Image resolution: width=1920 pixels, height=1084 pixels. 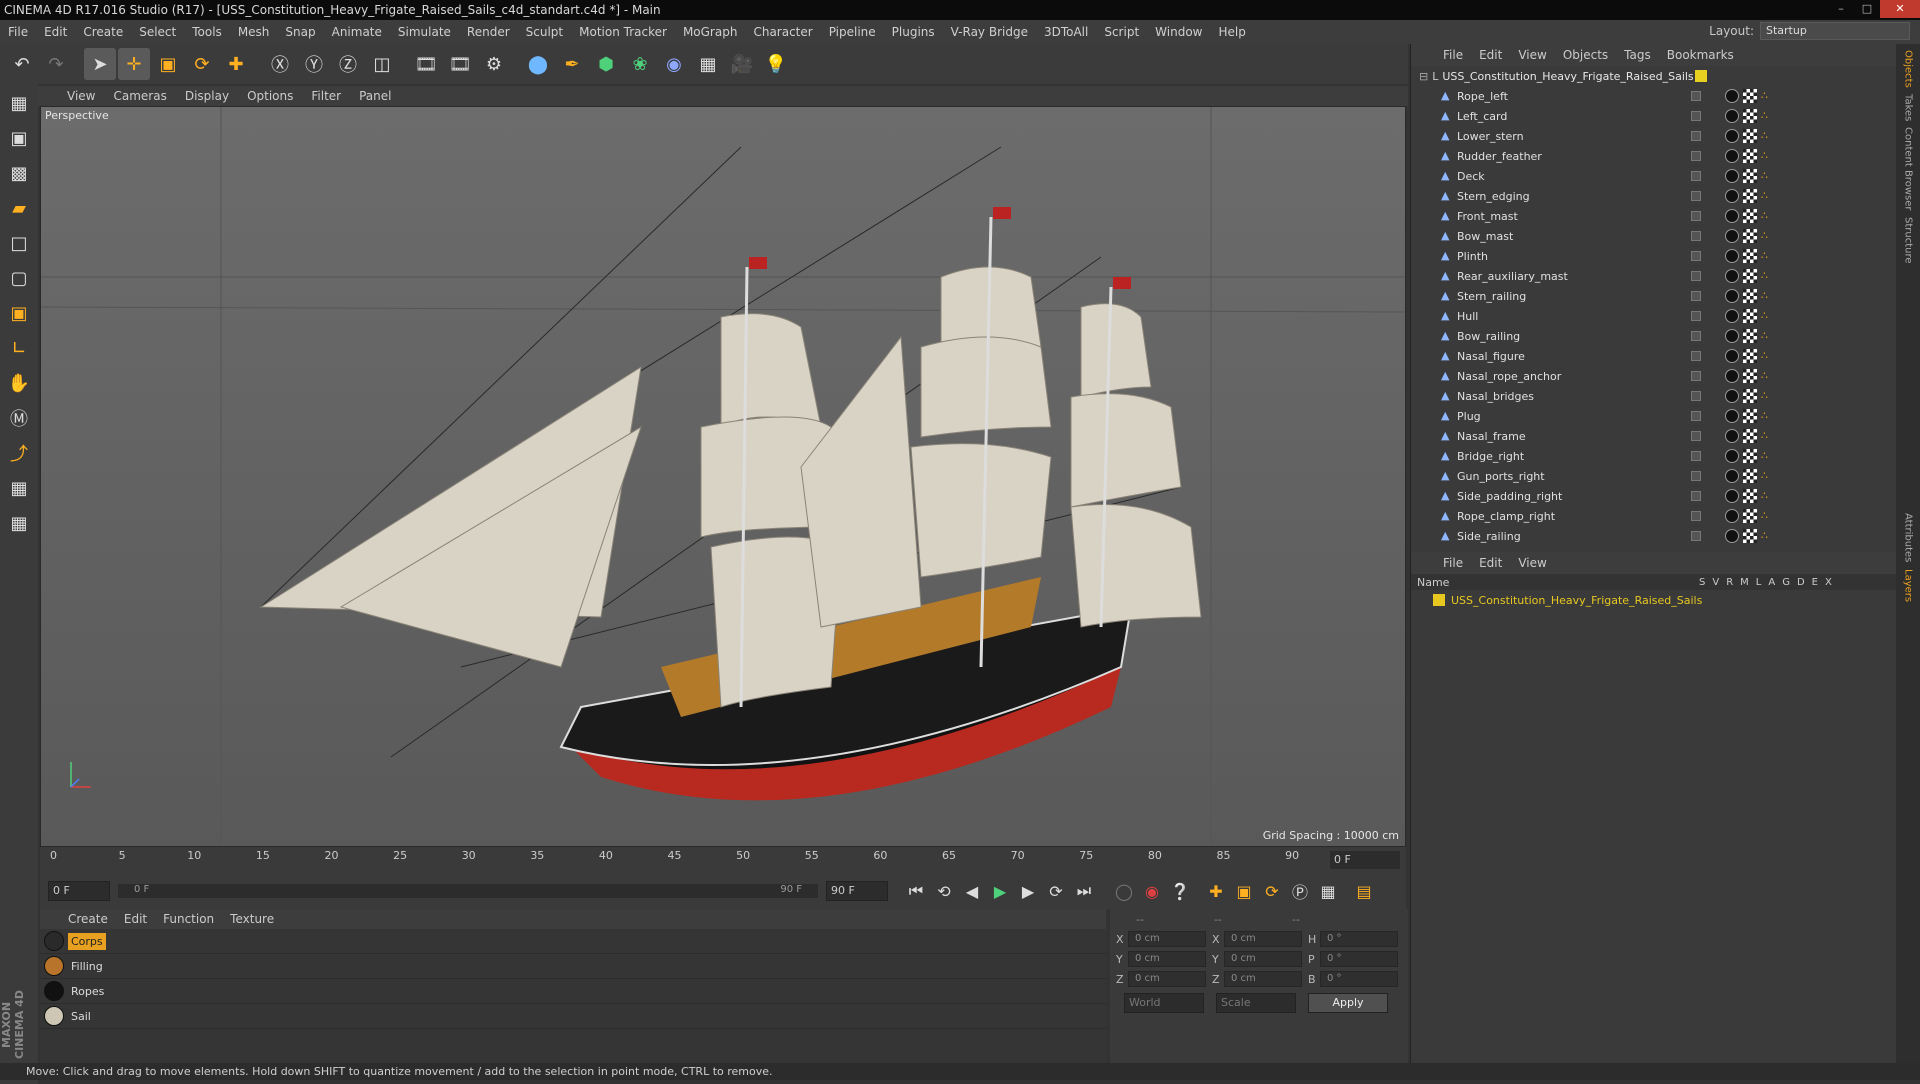 What do you see at coordinates (1867, 9) in the screenshot?
I see `maximize-button: □` at bounding box center [1867, 9].